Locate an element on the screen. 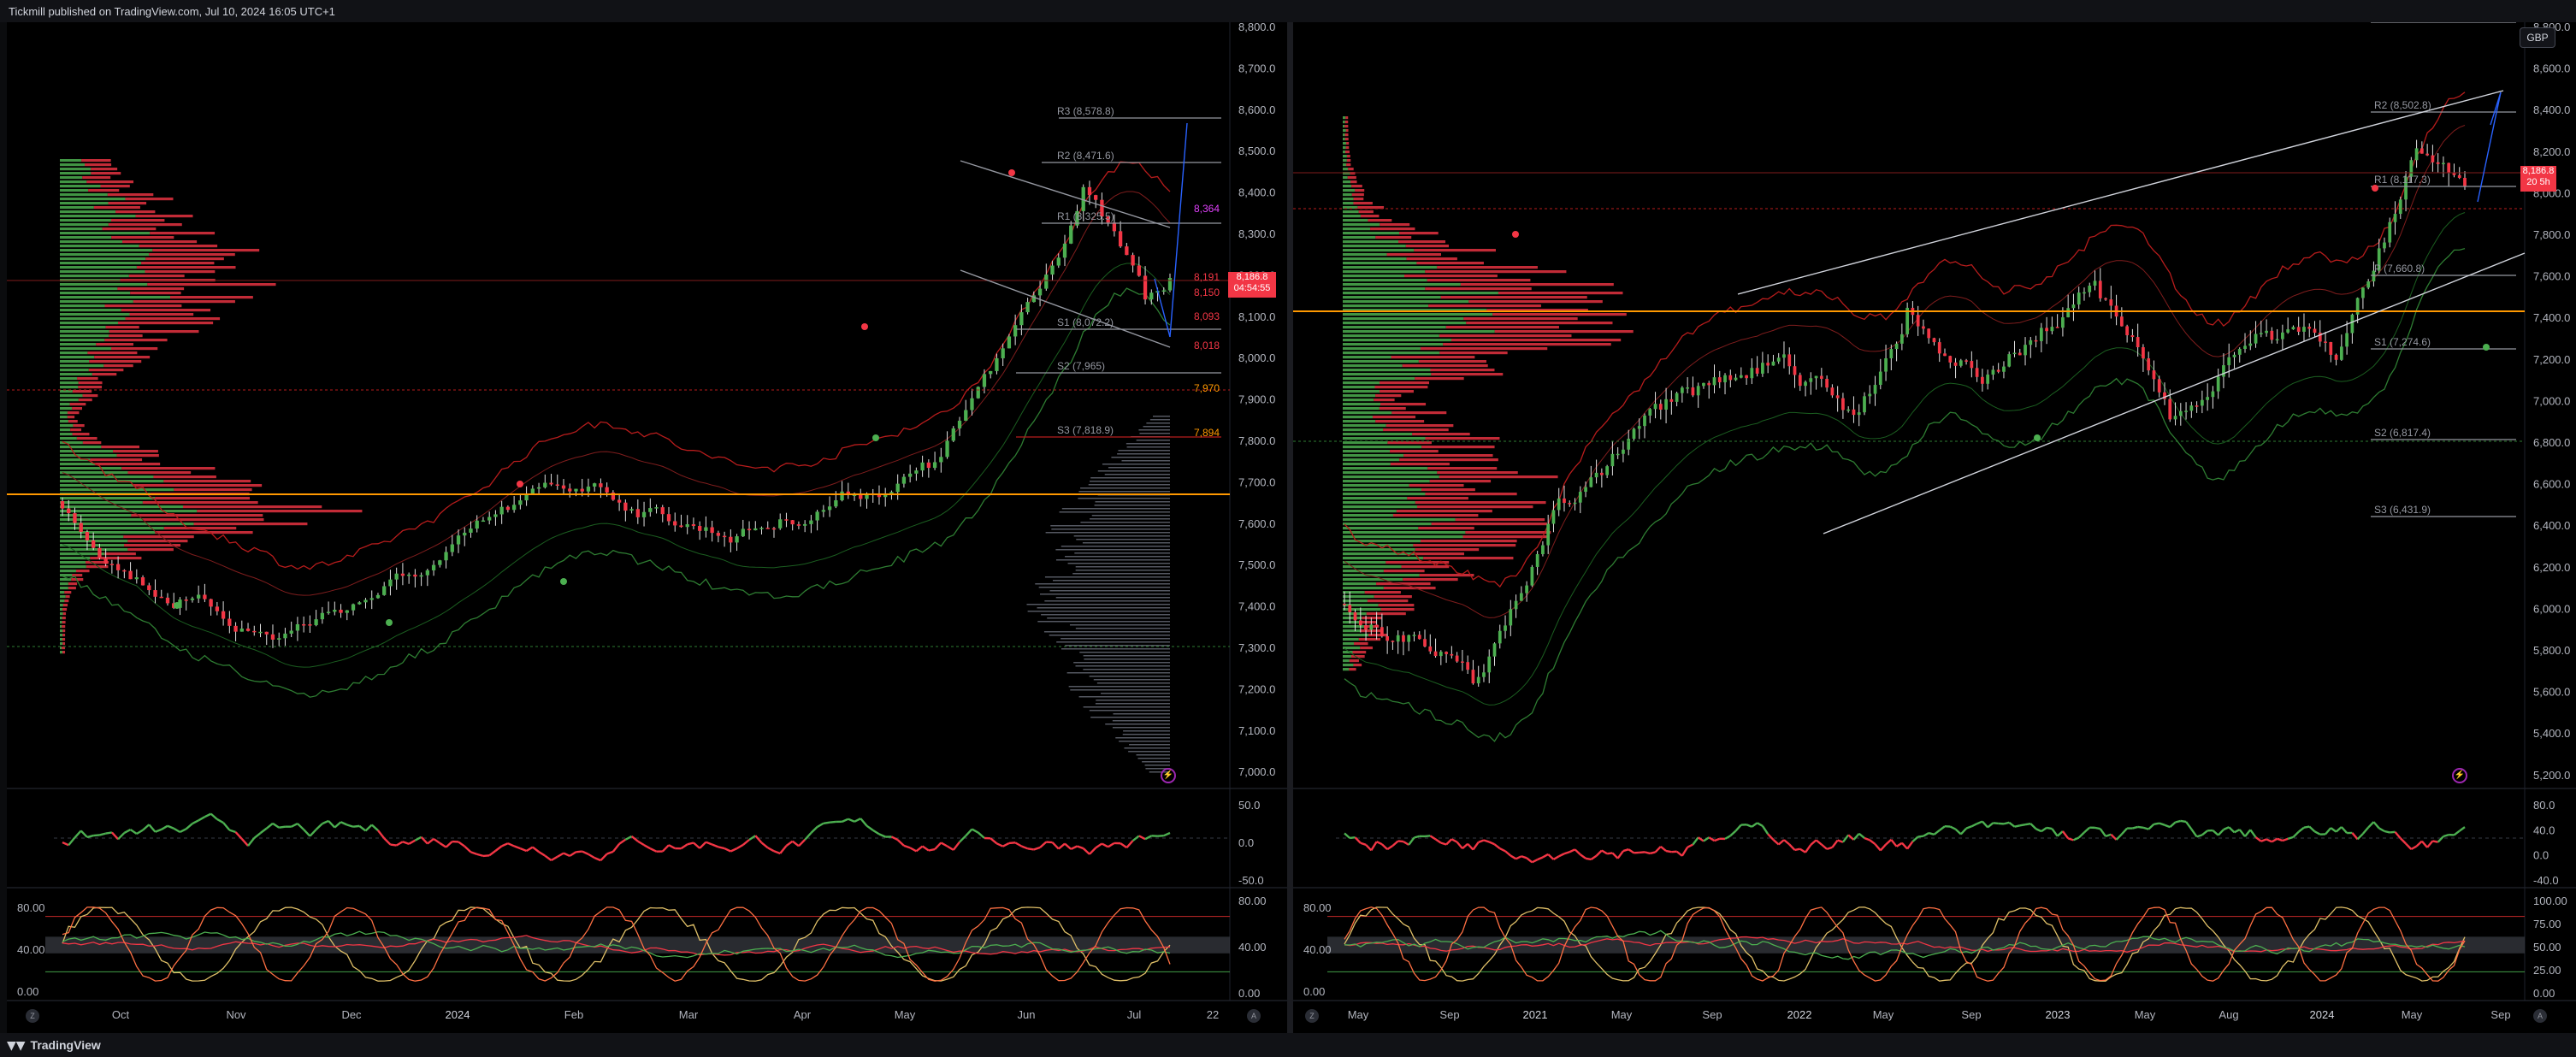  last-price-tag: 8,186.8 04:54:55 is located at coordinates (1252, 285).